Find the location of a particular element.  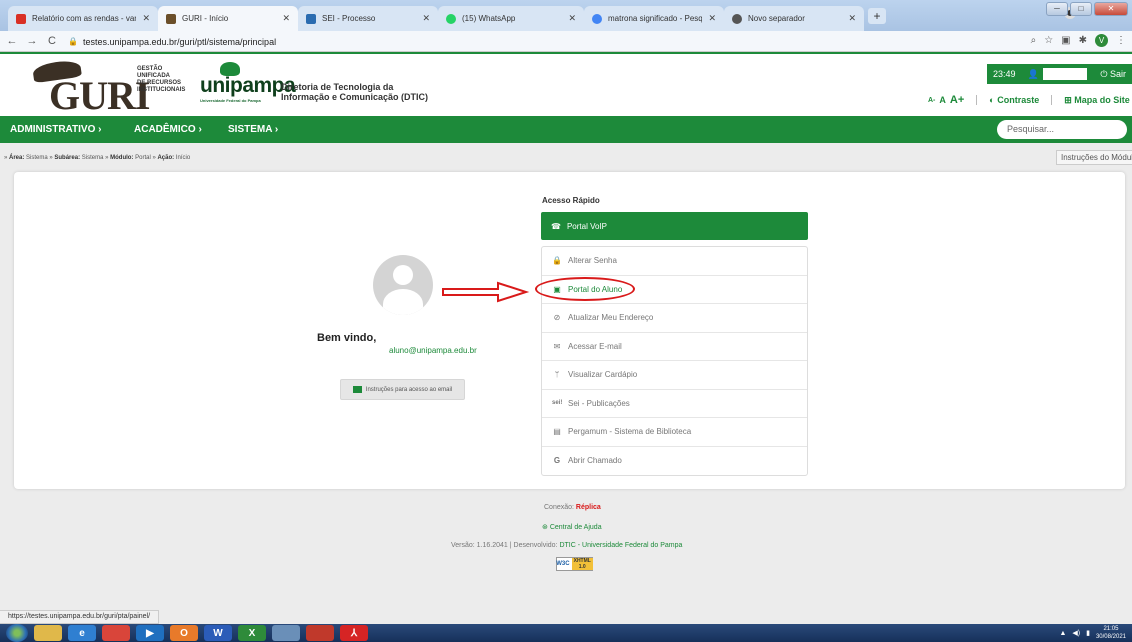

guri-icon is located at coordinates (171, 18).